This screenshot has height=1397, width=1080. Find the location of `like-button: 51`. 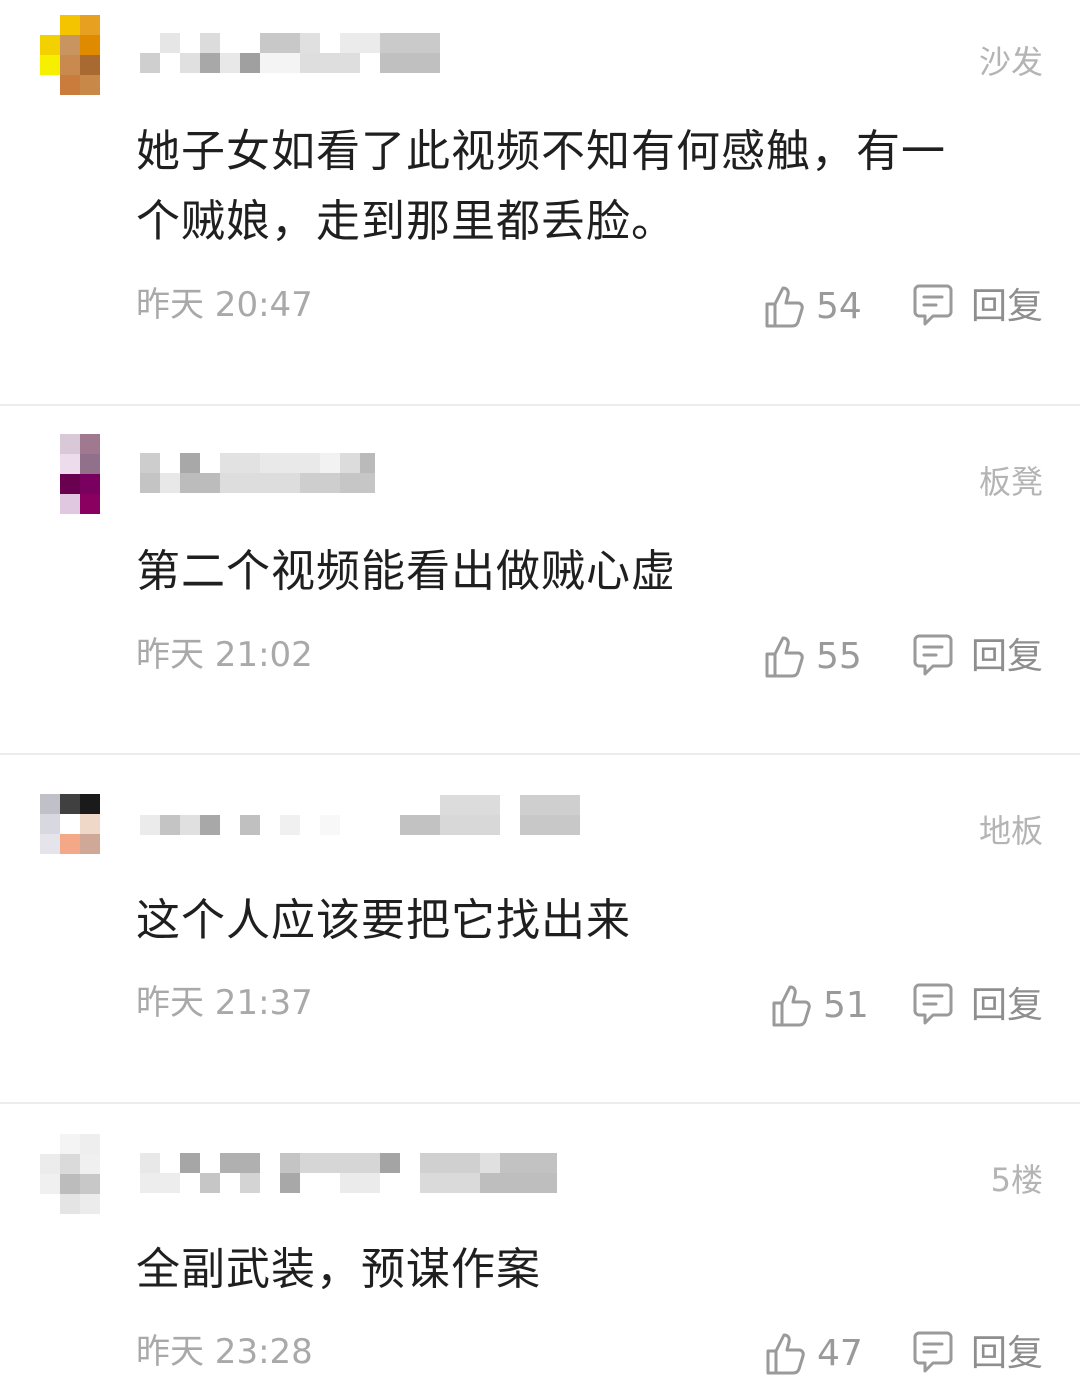

like-button: 51 is located at coordinates (820, 1006).